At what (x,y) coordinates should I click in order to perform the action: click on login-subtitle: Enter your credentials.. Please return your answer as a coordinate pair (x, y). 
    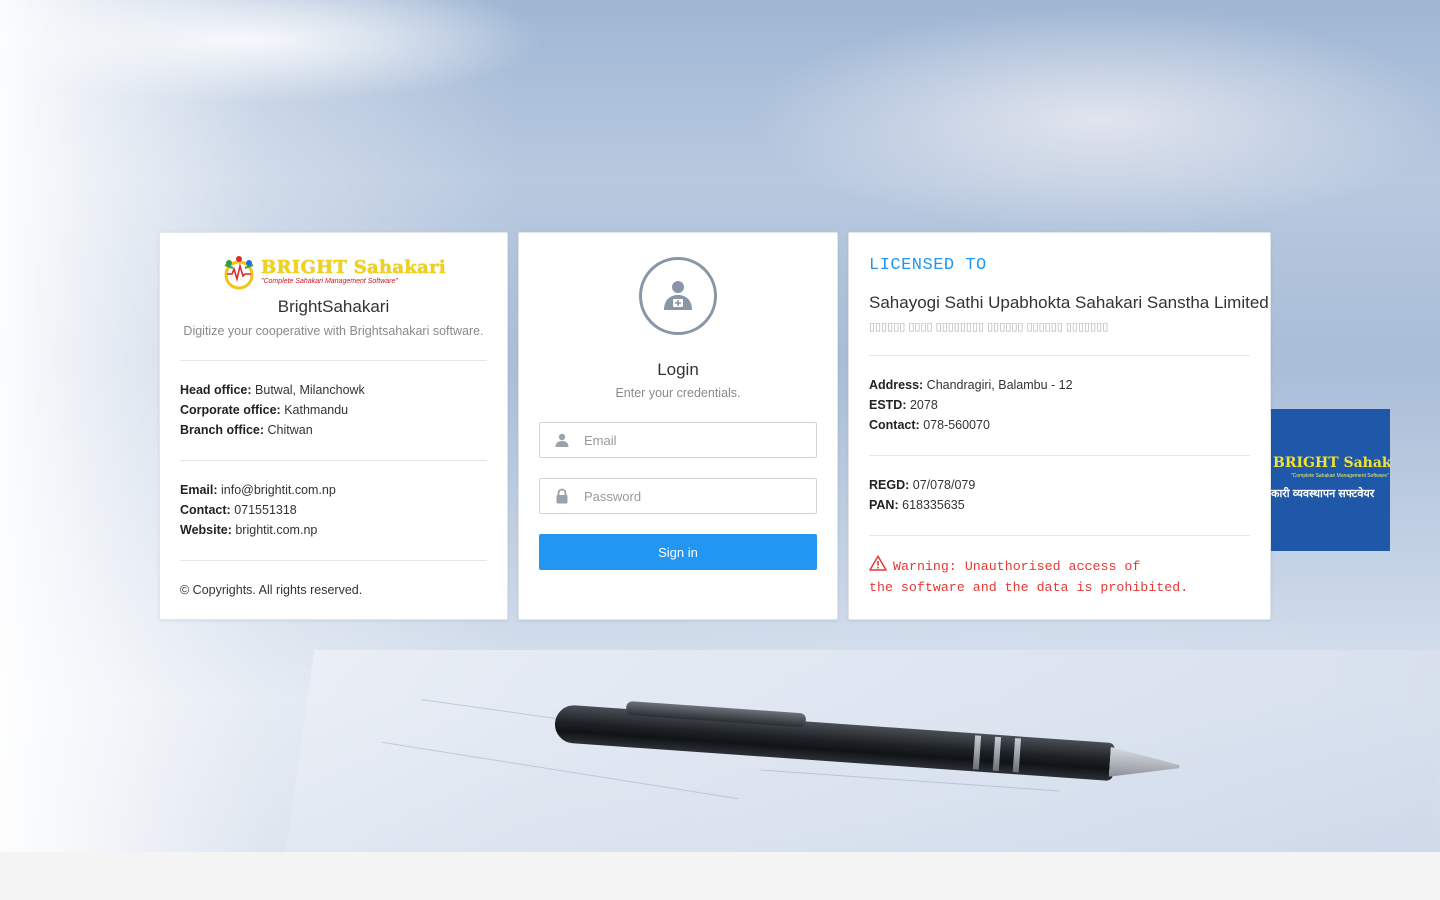
    Looking at the image, I should click on (678, 393).